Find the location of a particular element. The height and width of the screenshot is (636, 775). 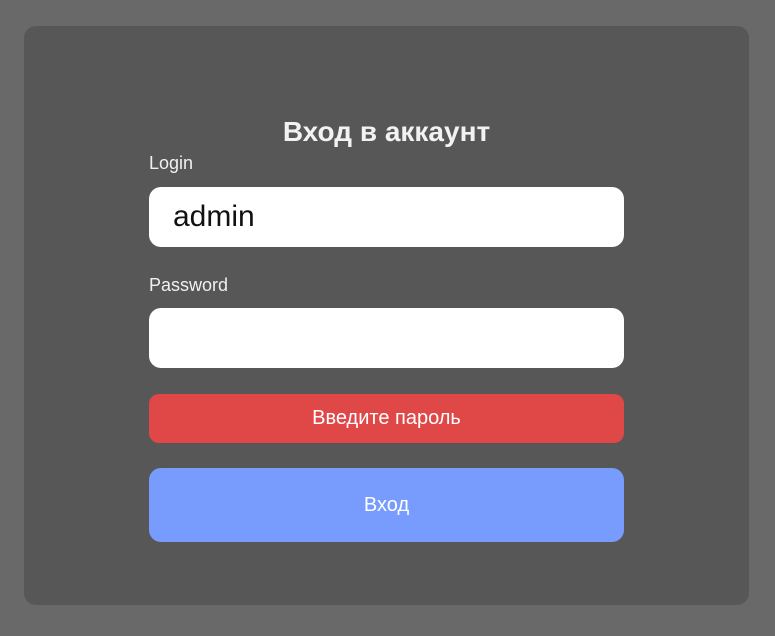

password-input is located at coordinates (386, 338).